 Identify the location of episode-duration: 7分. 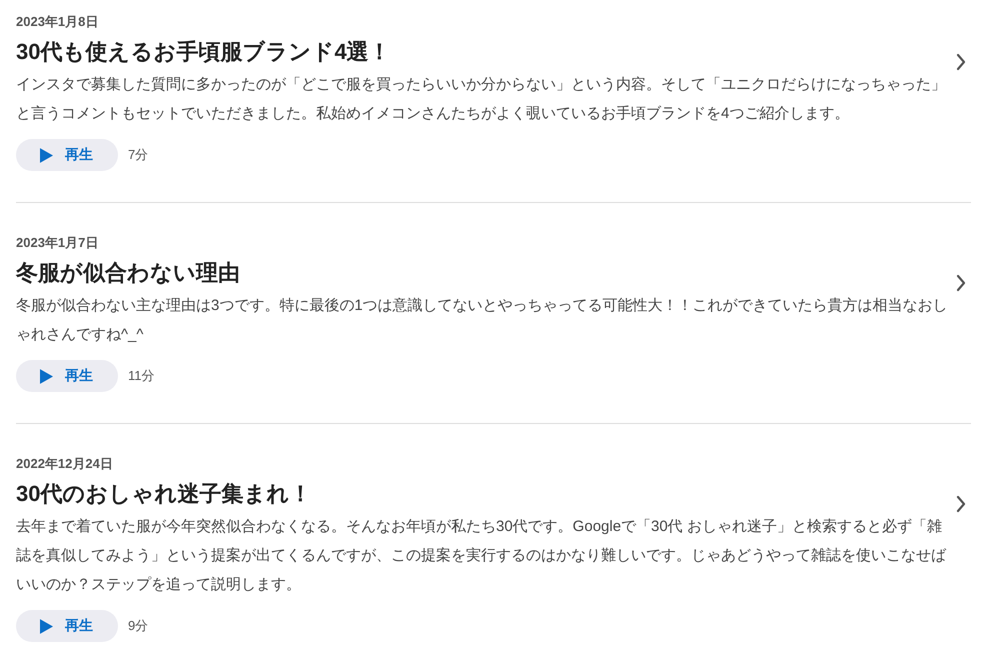
(138, 155).